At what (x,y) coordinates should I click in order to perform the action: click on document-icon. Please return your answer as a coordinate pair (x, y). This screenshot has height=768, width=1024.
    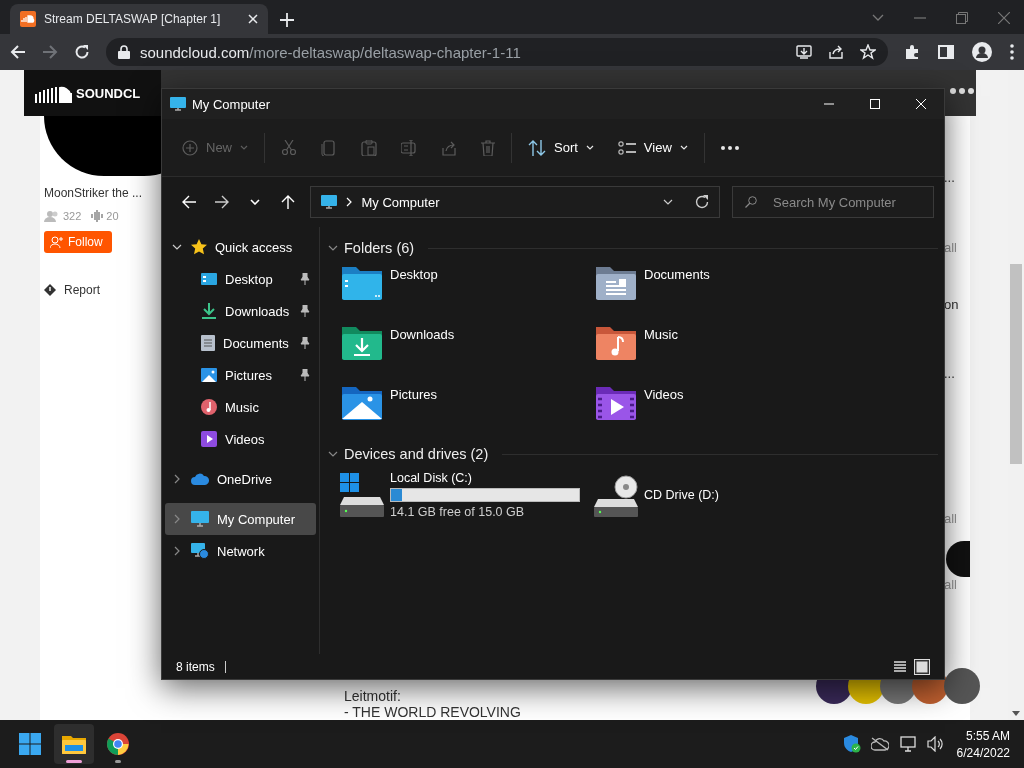
    Looking at the image, I should click on (208, 343).